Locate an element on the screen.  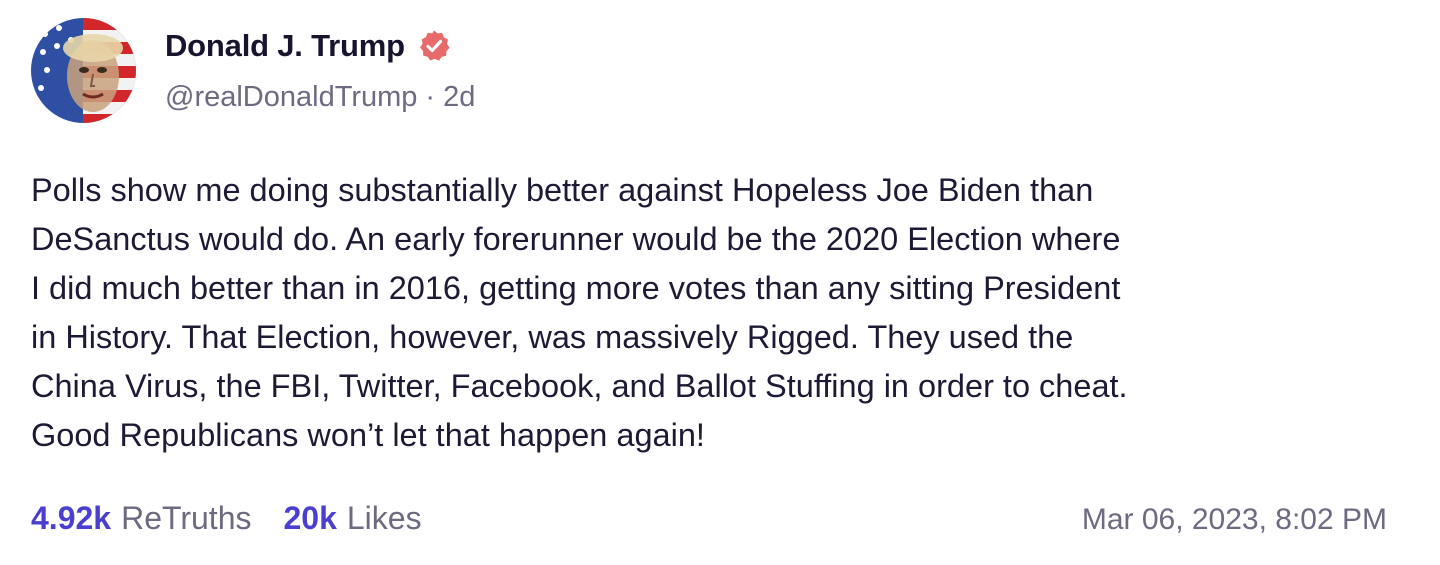
likes-stat: 20k Likes is located at coordinates (352, 518).